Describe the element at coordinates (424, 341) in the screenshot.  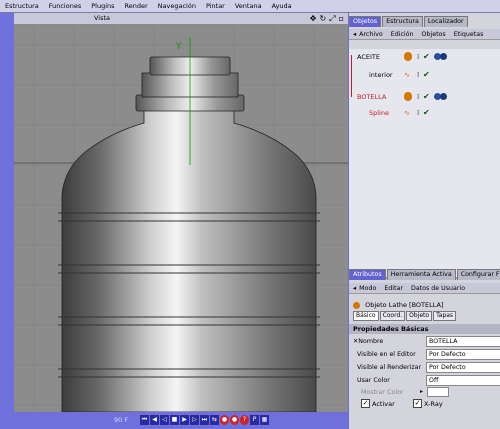
I see `field-nombre: ✕Nombre BOTELLA` at that location.